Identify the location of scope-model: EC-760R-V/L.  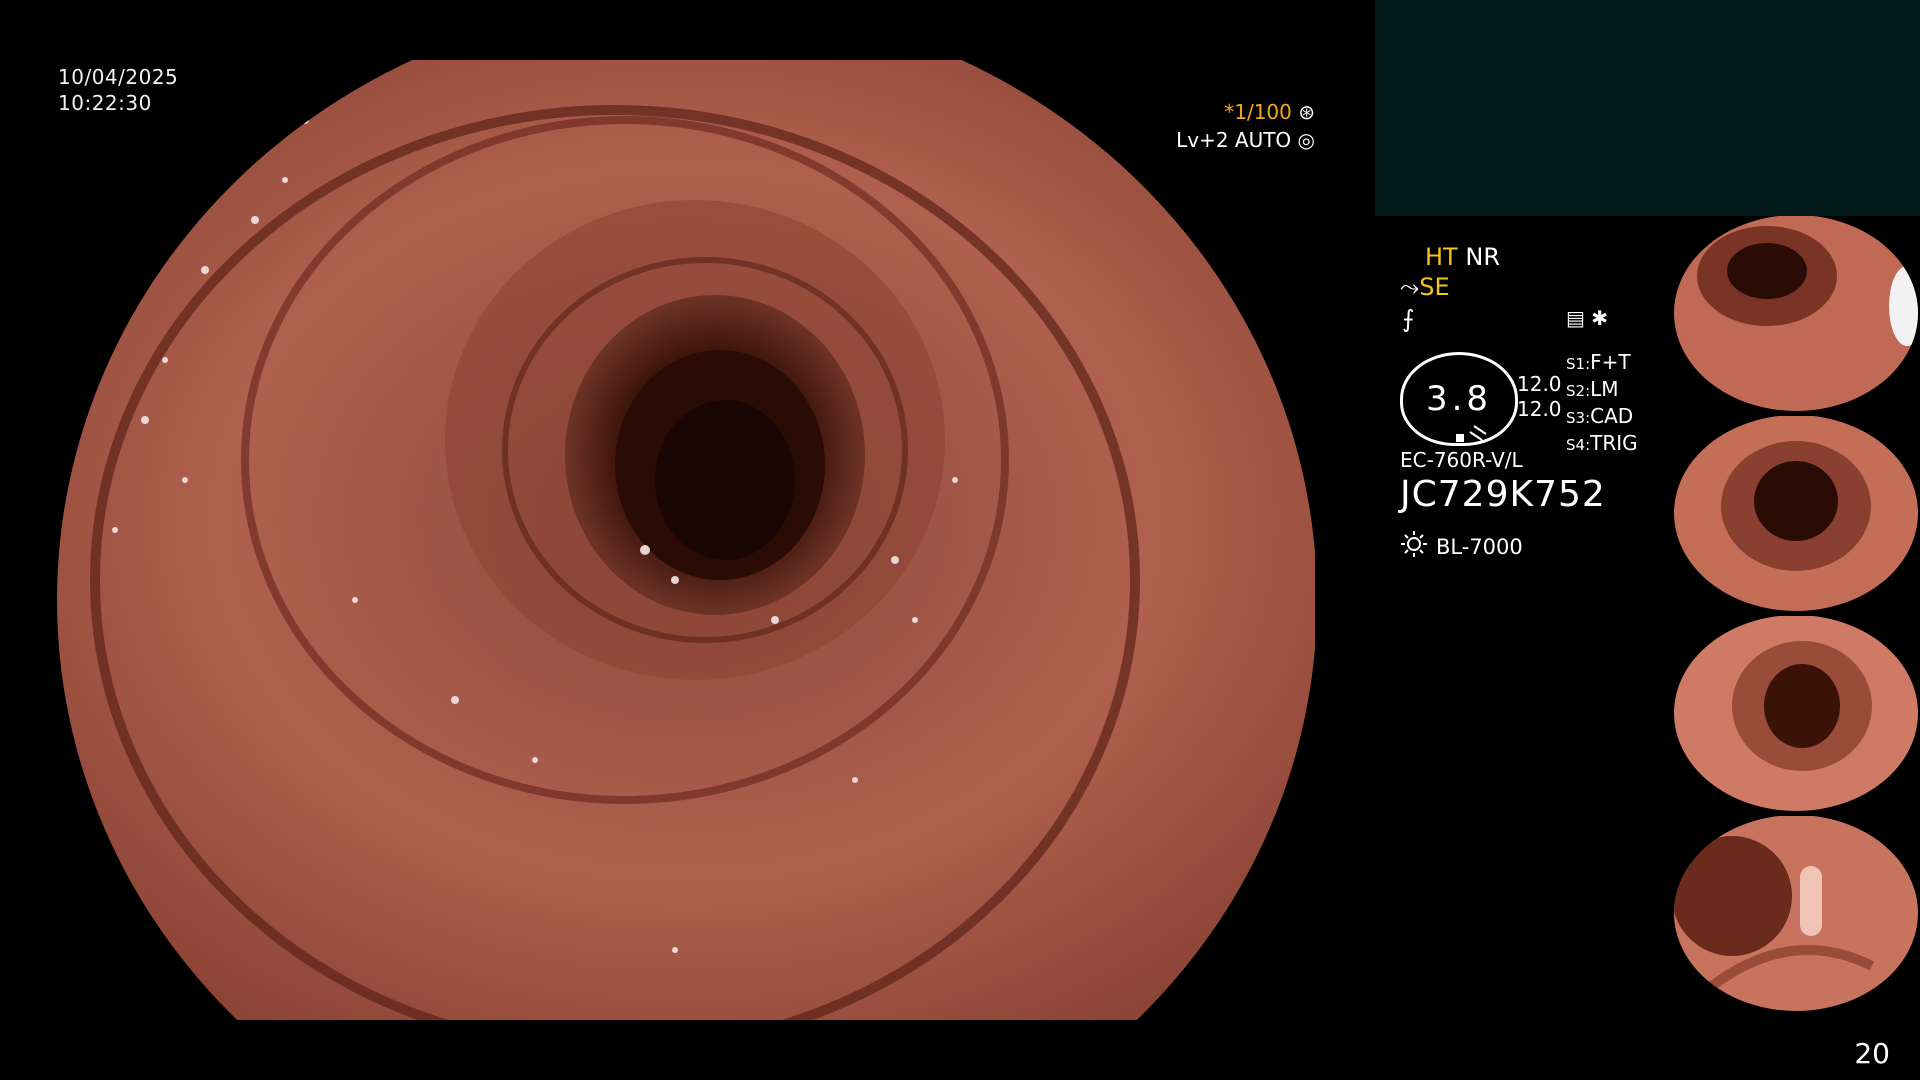
(1461, 460).